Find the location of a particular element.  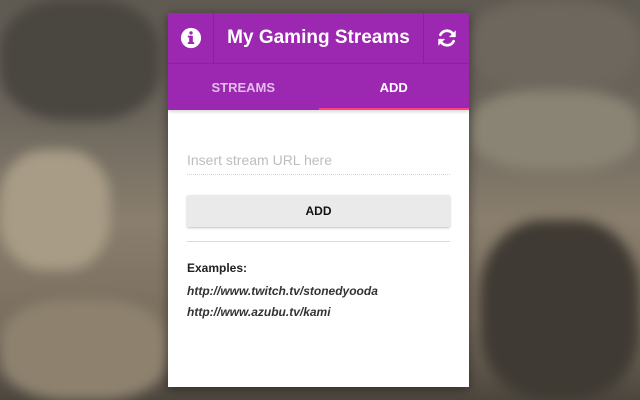

refresh-button is located at coordinates (446, 38).